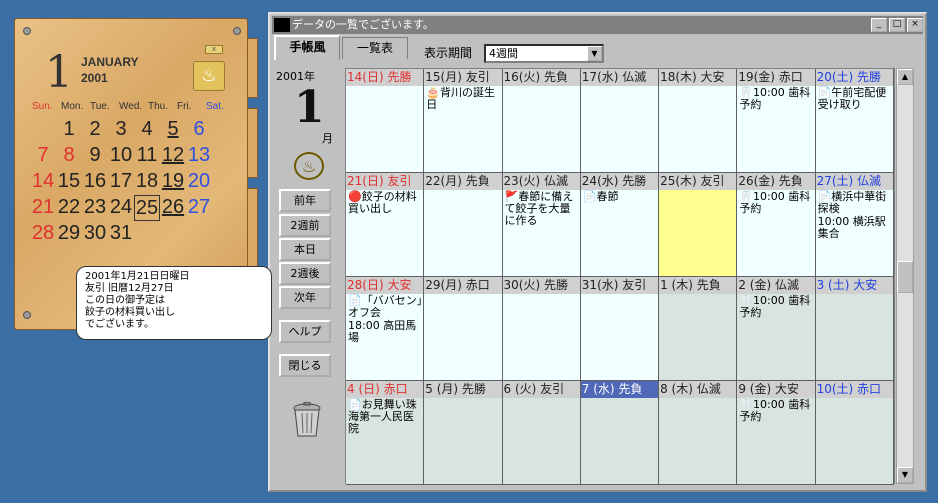 This screenshot has width=938, height=503. I want to click on widget-day-cell: 10, so click(121, 156).